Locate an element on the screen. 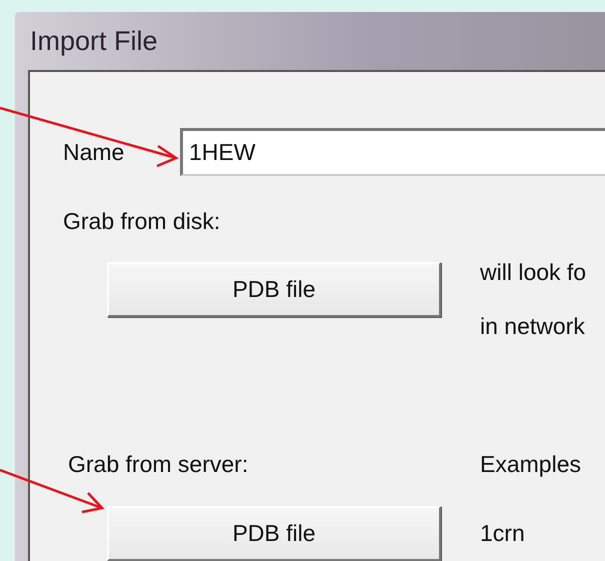 The width and height of the screenshot is (605, 561). section-label: Grab from server: is located at coordinates (159, 464).